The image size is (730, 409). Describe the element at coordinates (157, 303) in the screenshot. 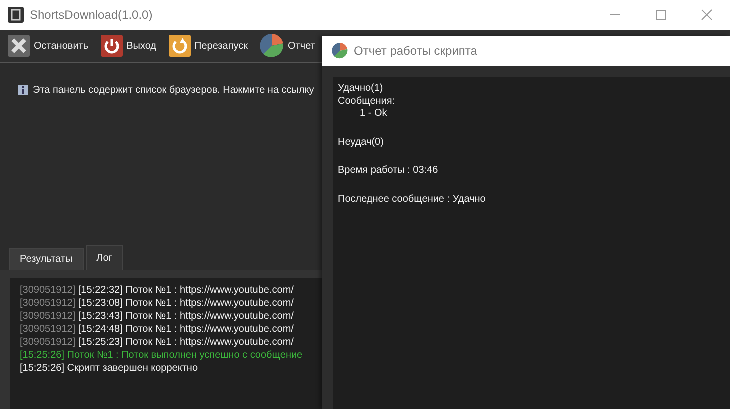

I see `log-line: [309051912] [15:23:08] Поток №1 : https://www.youtube.com/` at that location.